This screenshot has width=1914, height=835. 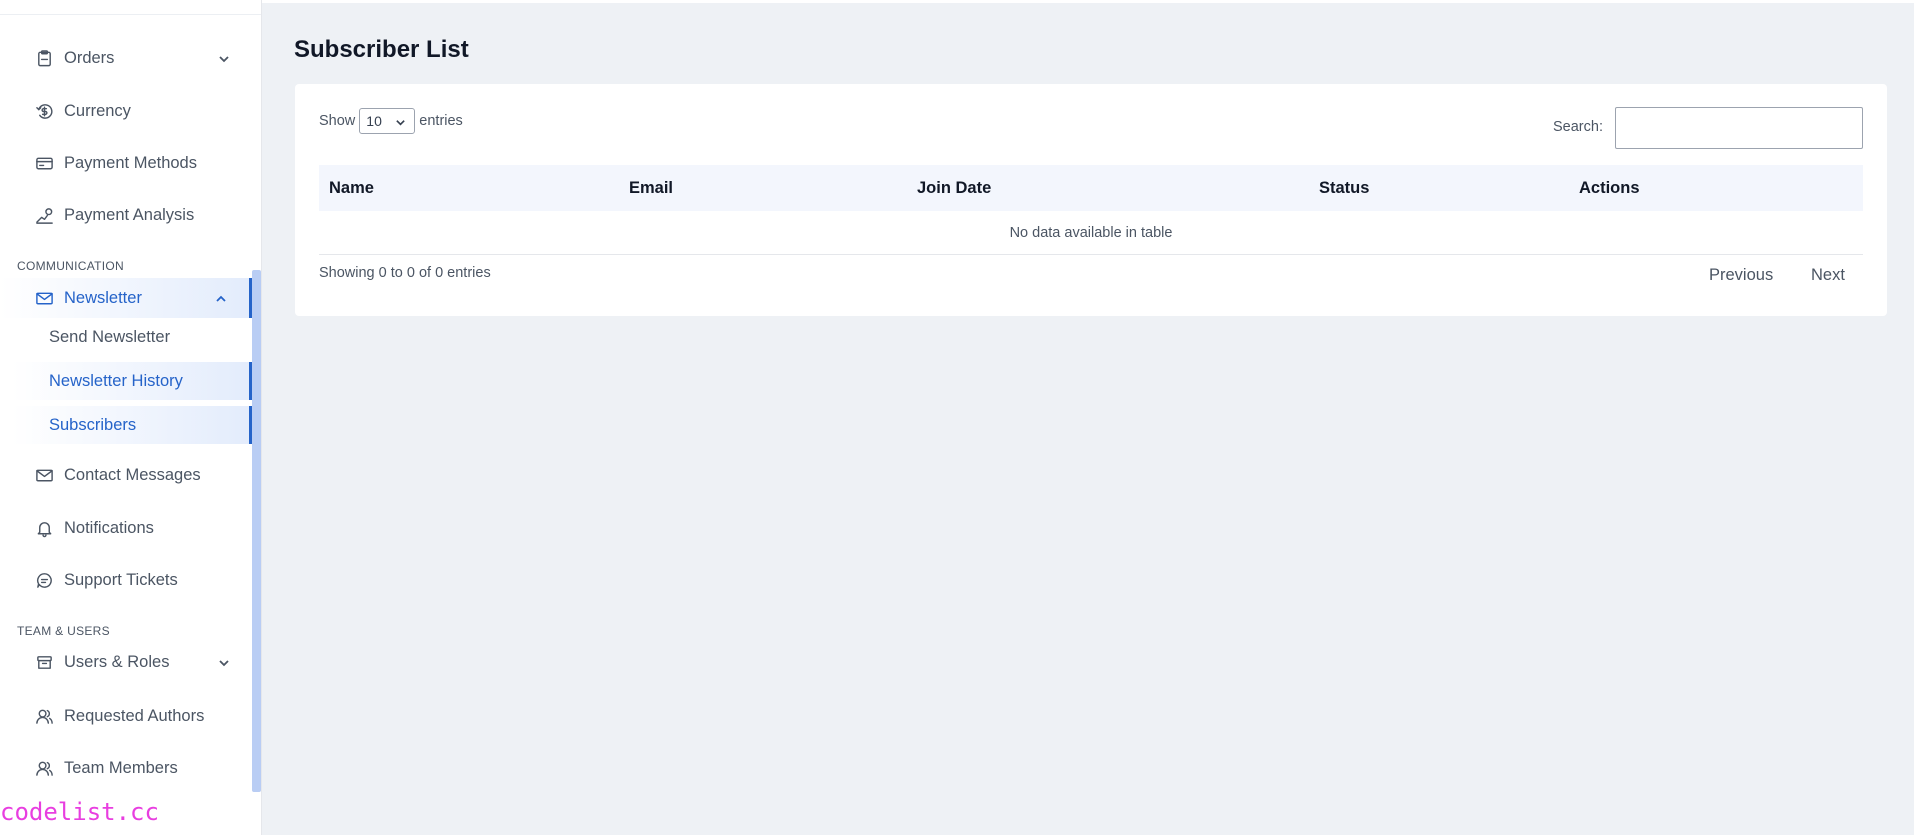 I want to click on sidebar-subitem-subscribers: Subscribers, so click(x=132, y=425).